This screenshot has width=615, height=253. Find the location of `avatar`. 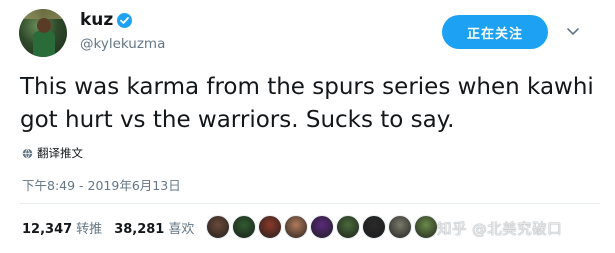

avatar is located at coordinates (43, 33).